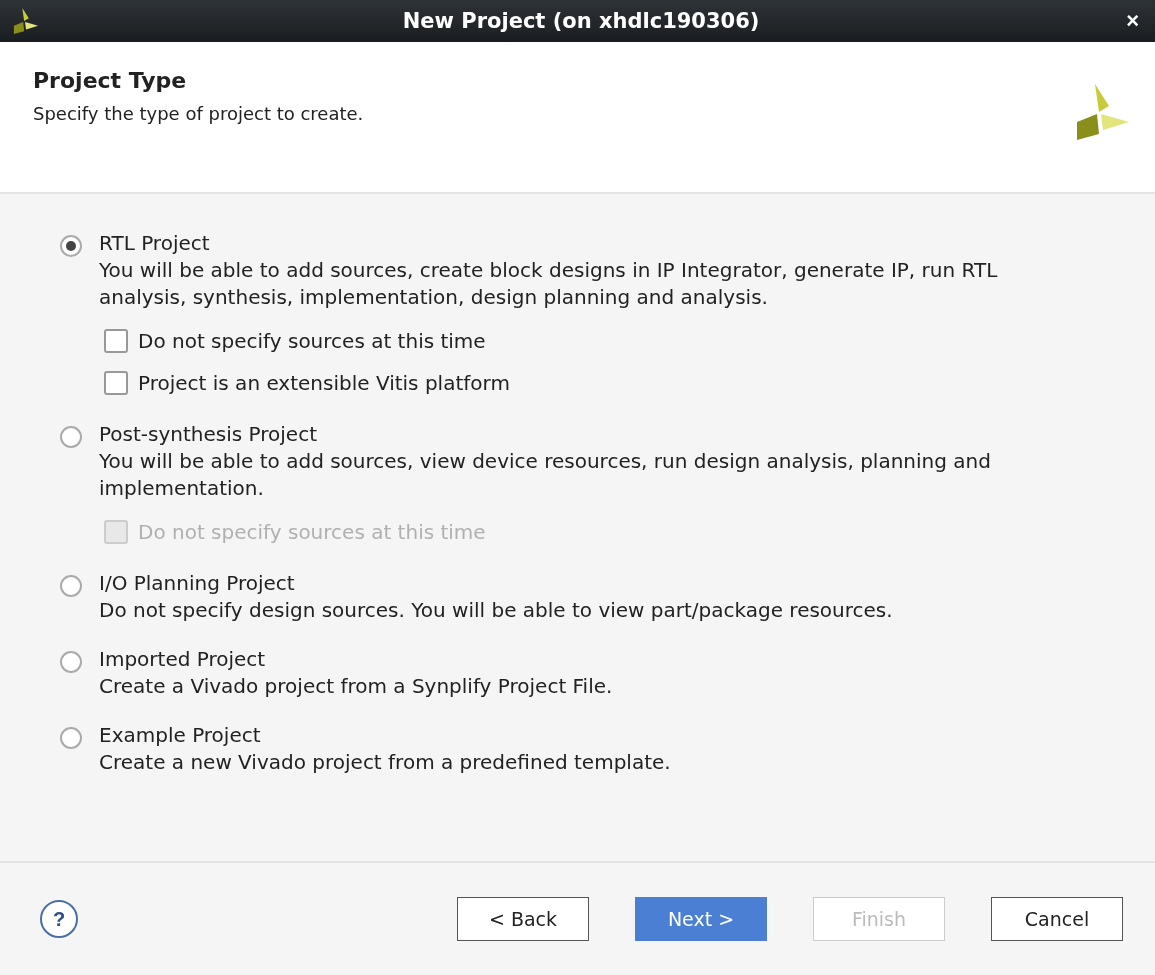 This screenshot has width=1155, height=975. Describe the element at coordinates (208, 434) in the screenshot. I see `option-label: Post-synthesis Project` at that location.